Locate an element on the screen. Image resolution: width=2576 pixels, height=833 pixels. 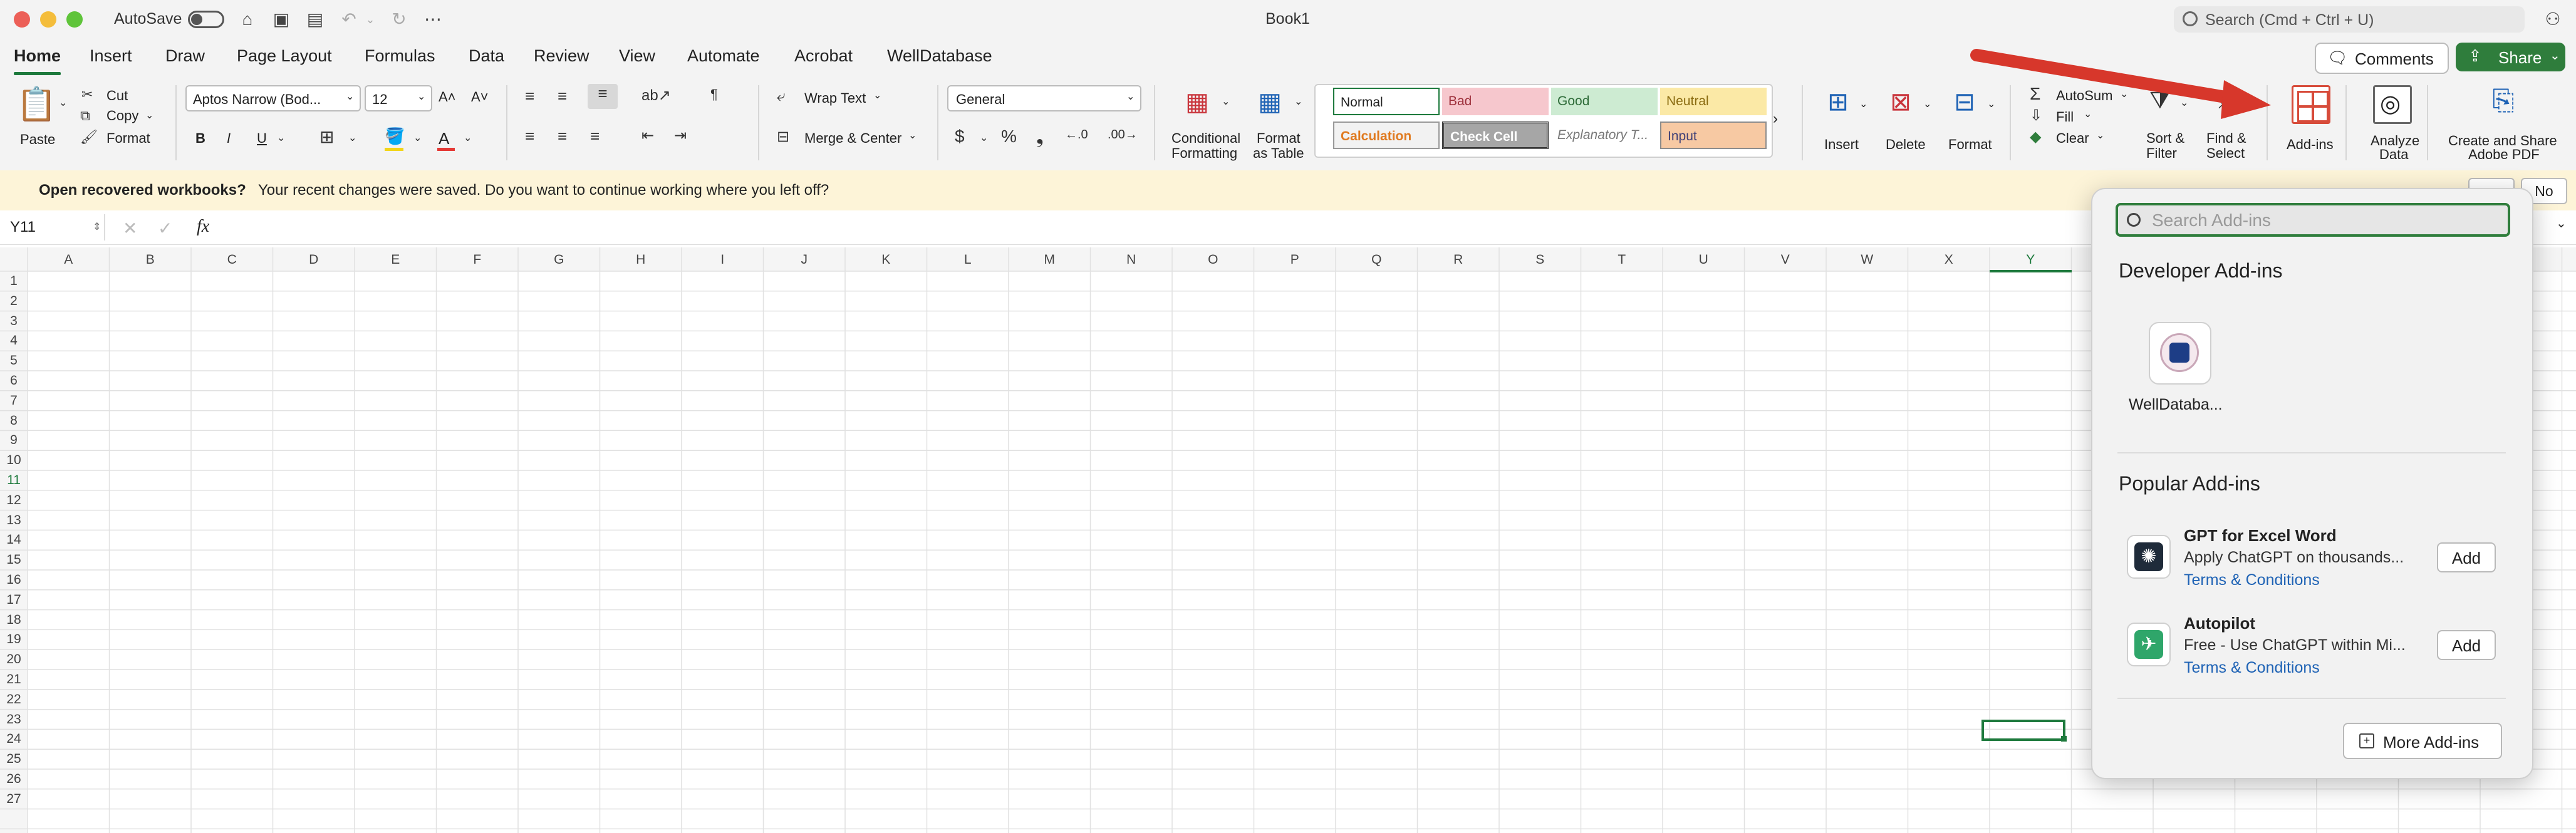
addins-icon is located at coordinates (2311, 104).